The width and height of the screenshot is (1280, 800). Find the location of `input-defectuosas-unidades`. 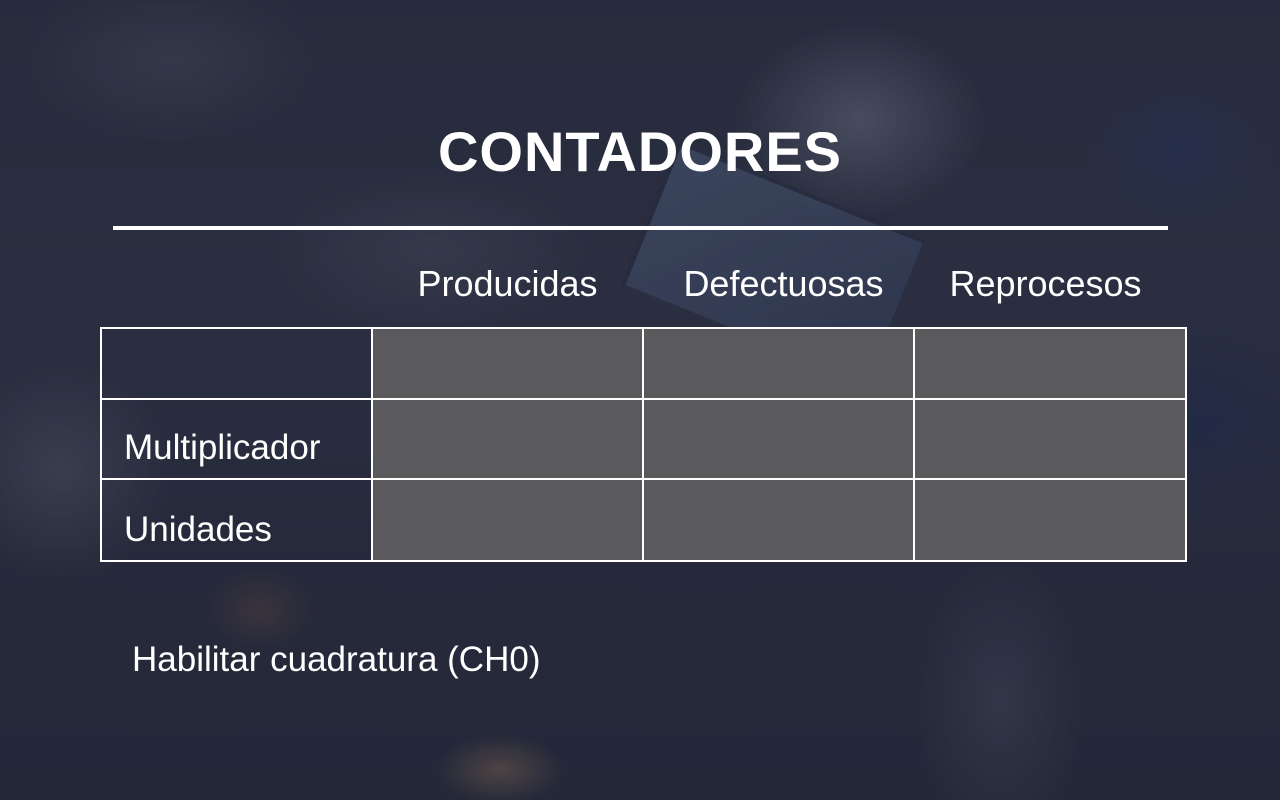

input-defectuosas-unidades is located at coordinates (779, 520).